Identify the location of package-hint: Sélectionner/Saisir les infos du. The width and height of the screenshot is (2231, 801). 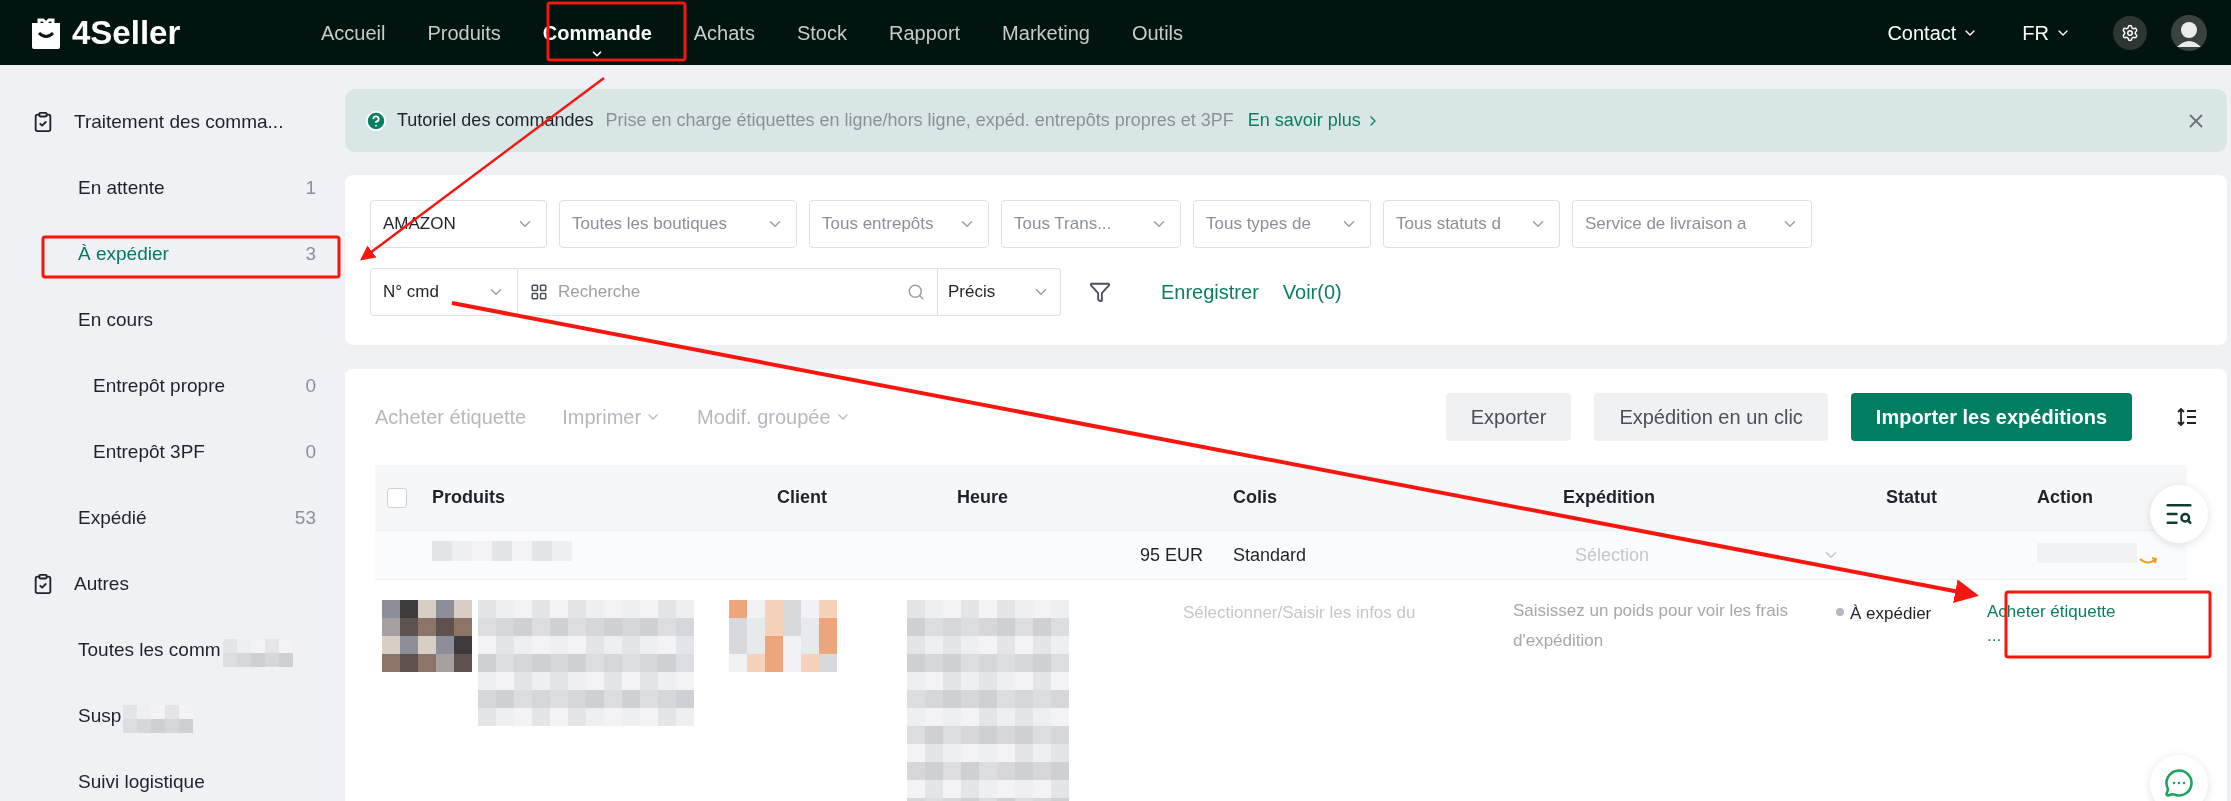
(1299, 612).